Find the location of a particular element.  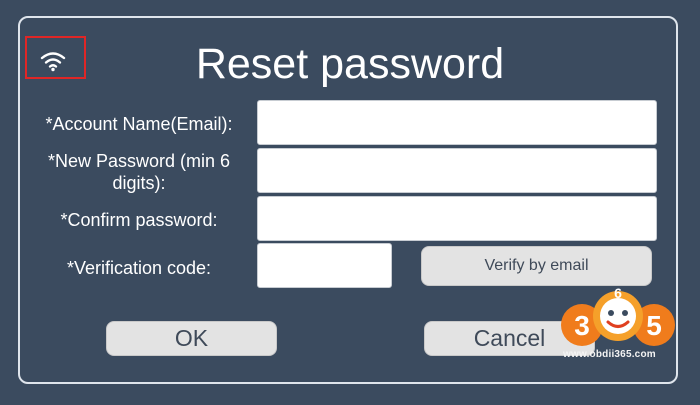

page-title: Reset password is located at coordinates (350, 64).